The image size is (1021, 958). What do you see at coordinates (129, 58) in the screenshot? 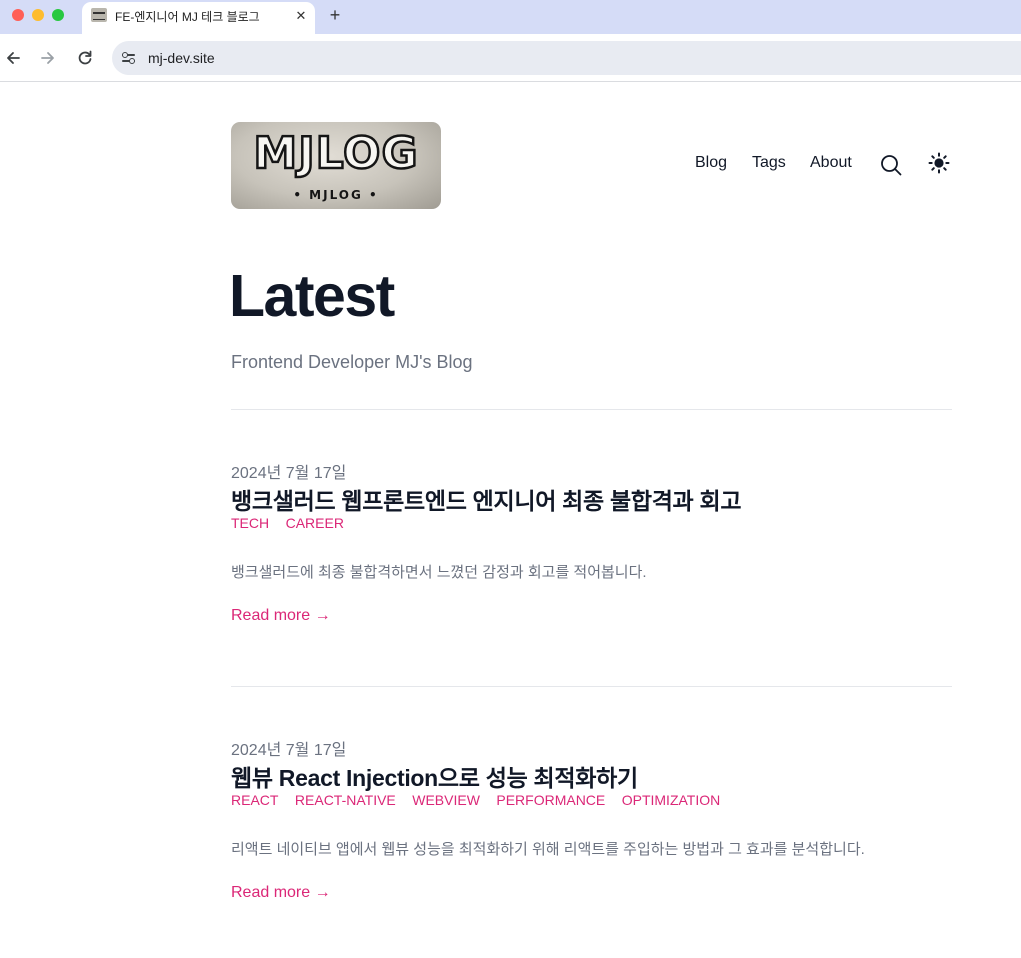
I see `site-info-icon` at bounding box center [129, 58].